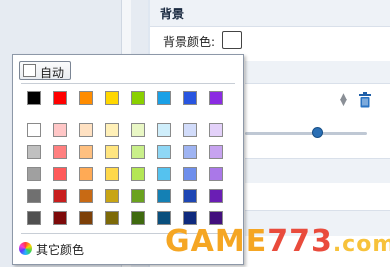 Image resolution: width=390 pixels, height=267 pixels. What do you see at coordinates (128, 83) in the screenshot?
I see `divider` at bounding box center [128, 83].